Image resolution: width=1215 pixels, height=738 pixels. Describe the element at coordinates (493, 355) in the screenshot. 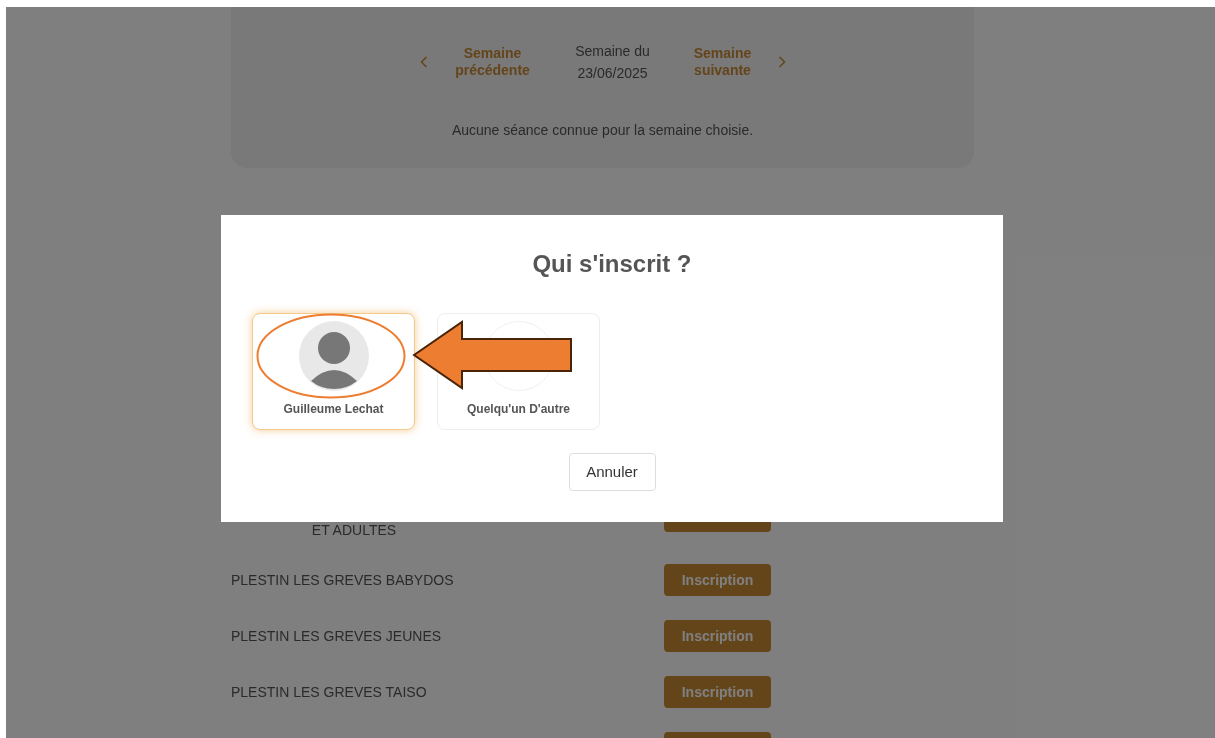

I see `arrow-icon` at that location.